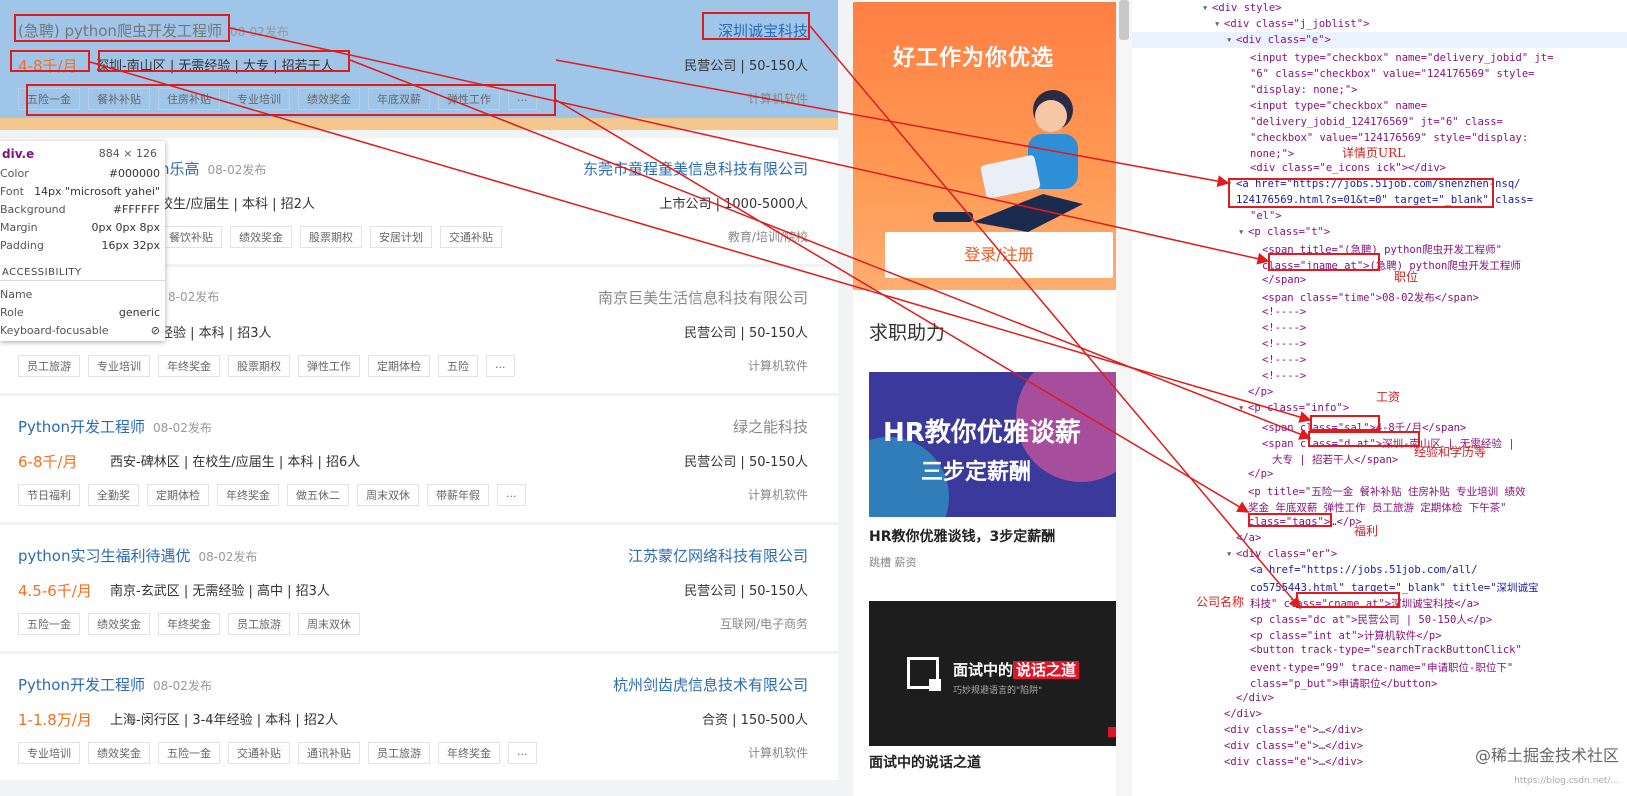  What do you see at coordinates (962, 536) in the screenshot?
I see `article1-title: HR教你优雅谈钱，3步定薪酬` at bounding box center [962, 536].